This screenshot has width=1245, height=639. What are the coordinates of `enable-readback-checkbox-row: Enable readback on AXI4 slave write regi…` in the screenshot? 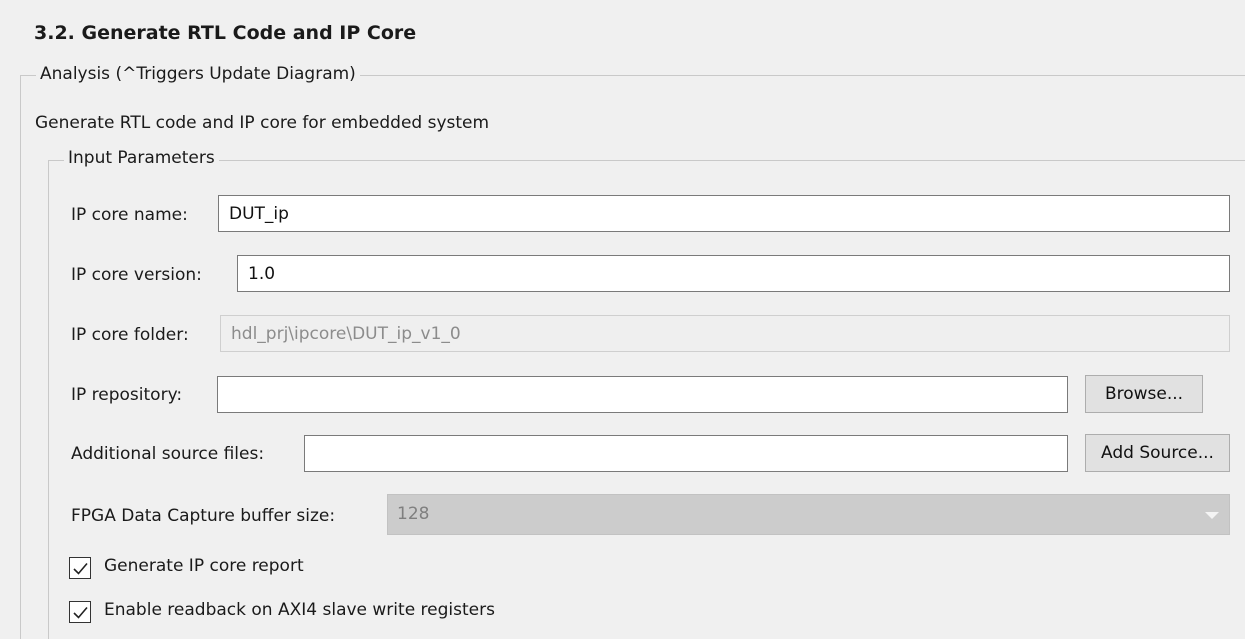 It's located at (329, 612).